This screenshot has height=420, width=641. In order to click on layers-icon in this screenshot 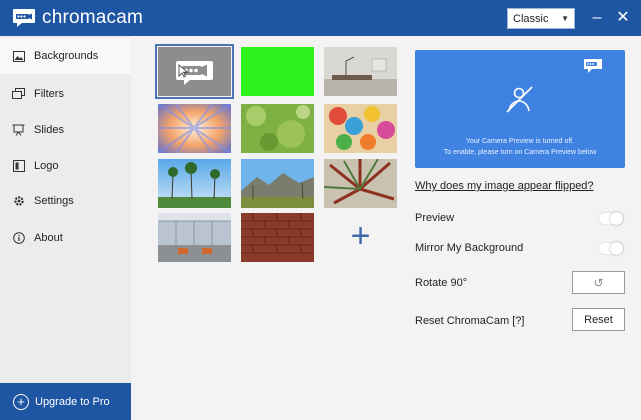, I will do `click(18, 94)`.